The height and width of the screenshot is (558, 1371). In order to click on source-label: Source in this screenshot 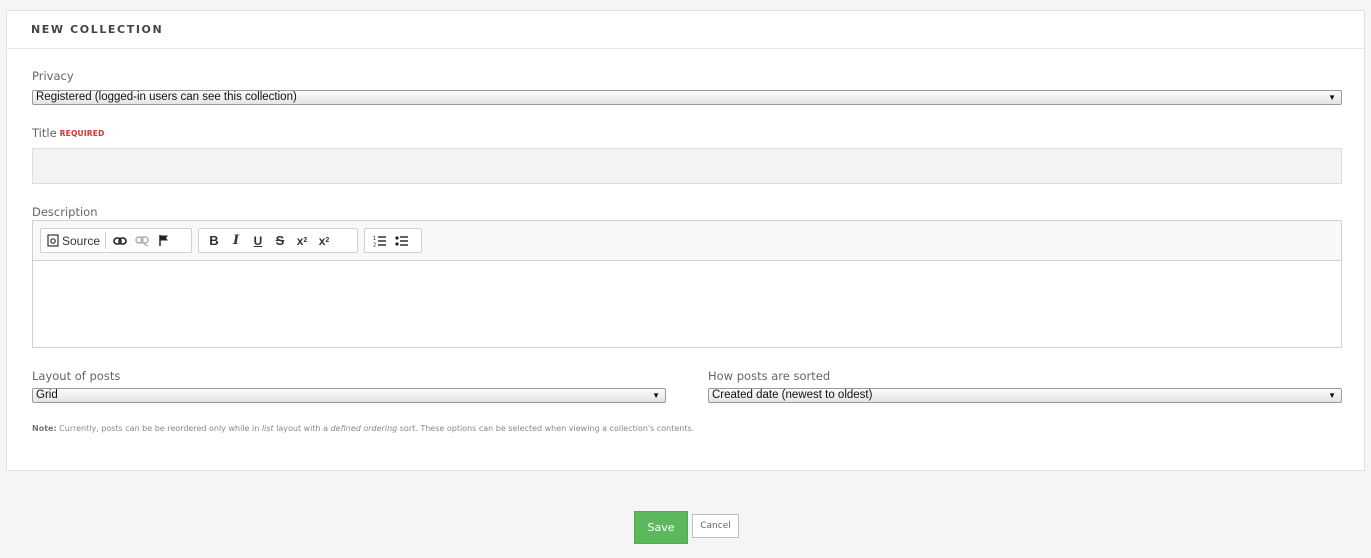, I will do `click(81, 240)`.